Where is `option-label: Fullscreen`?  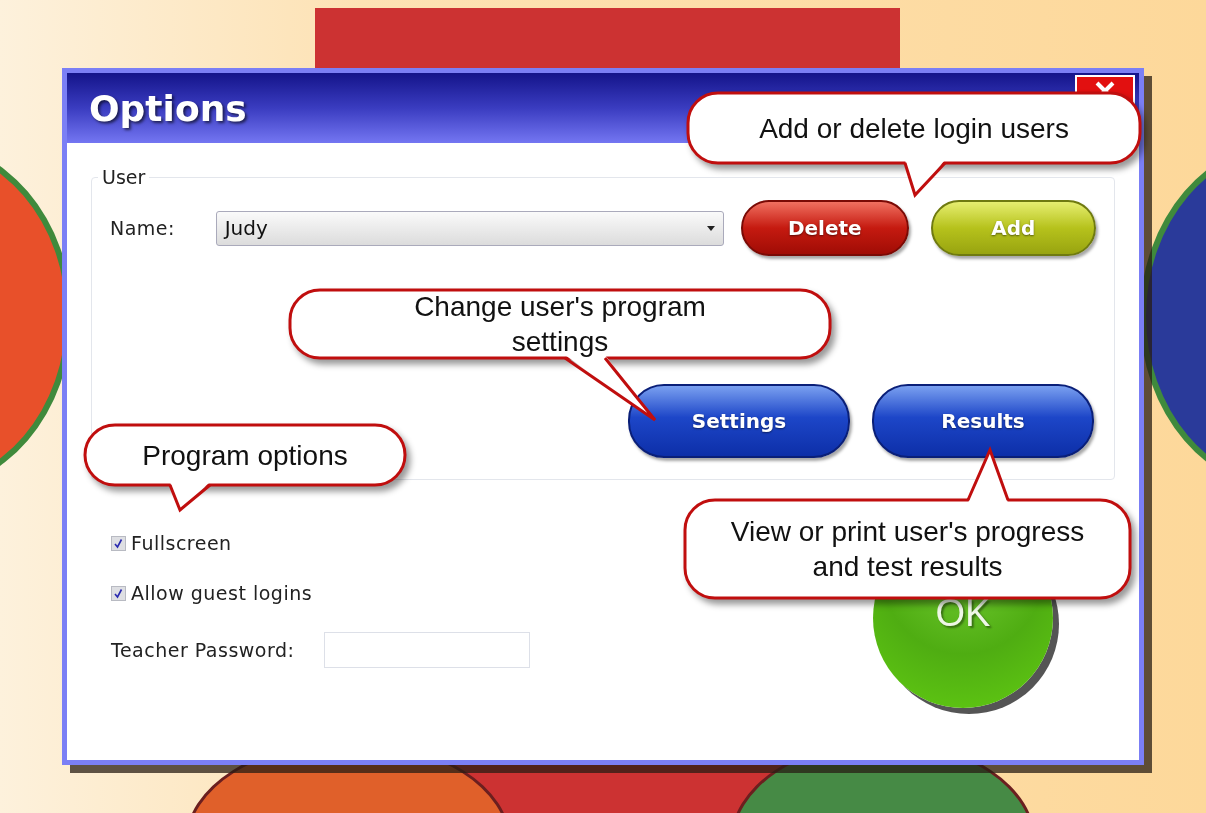
option-label: Fullscreen is located at coordinates (181, 543).